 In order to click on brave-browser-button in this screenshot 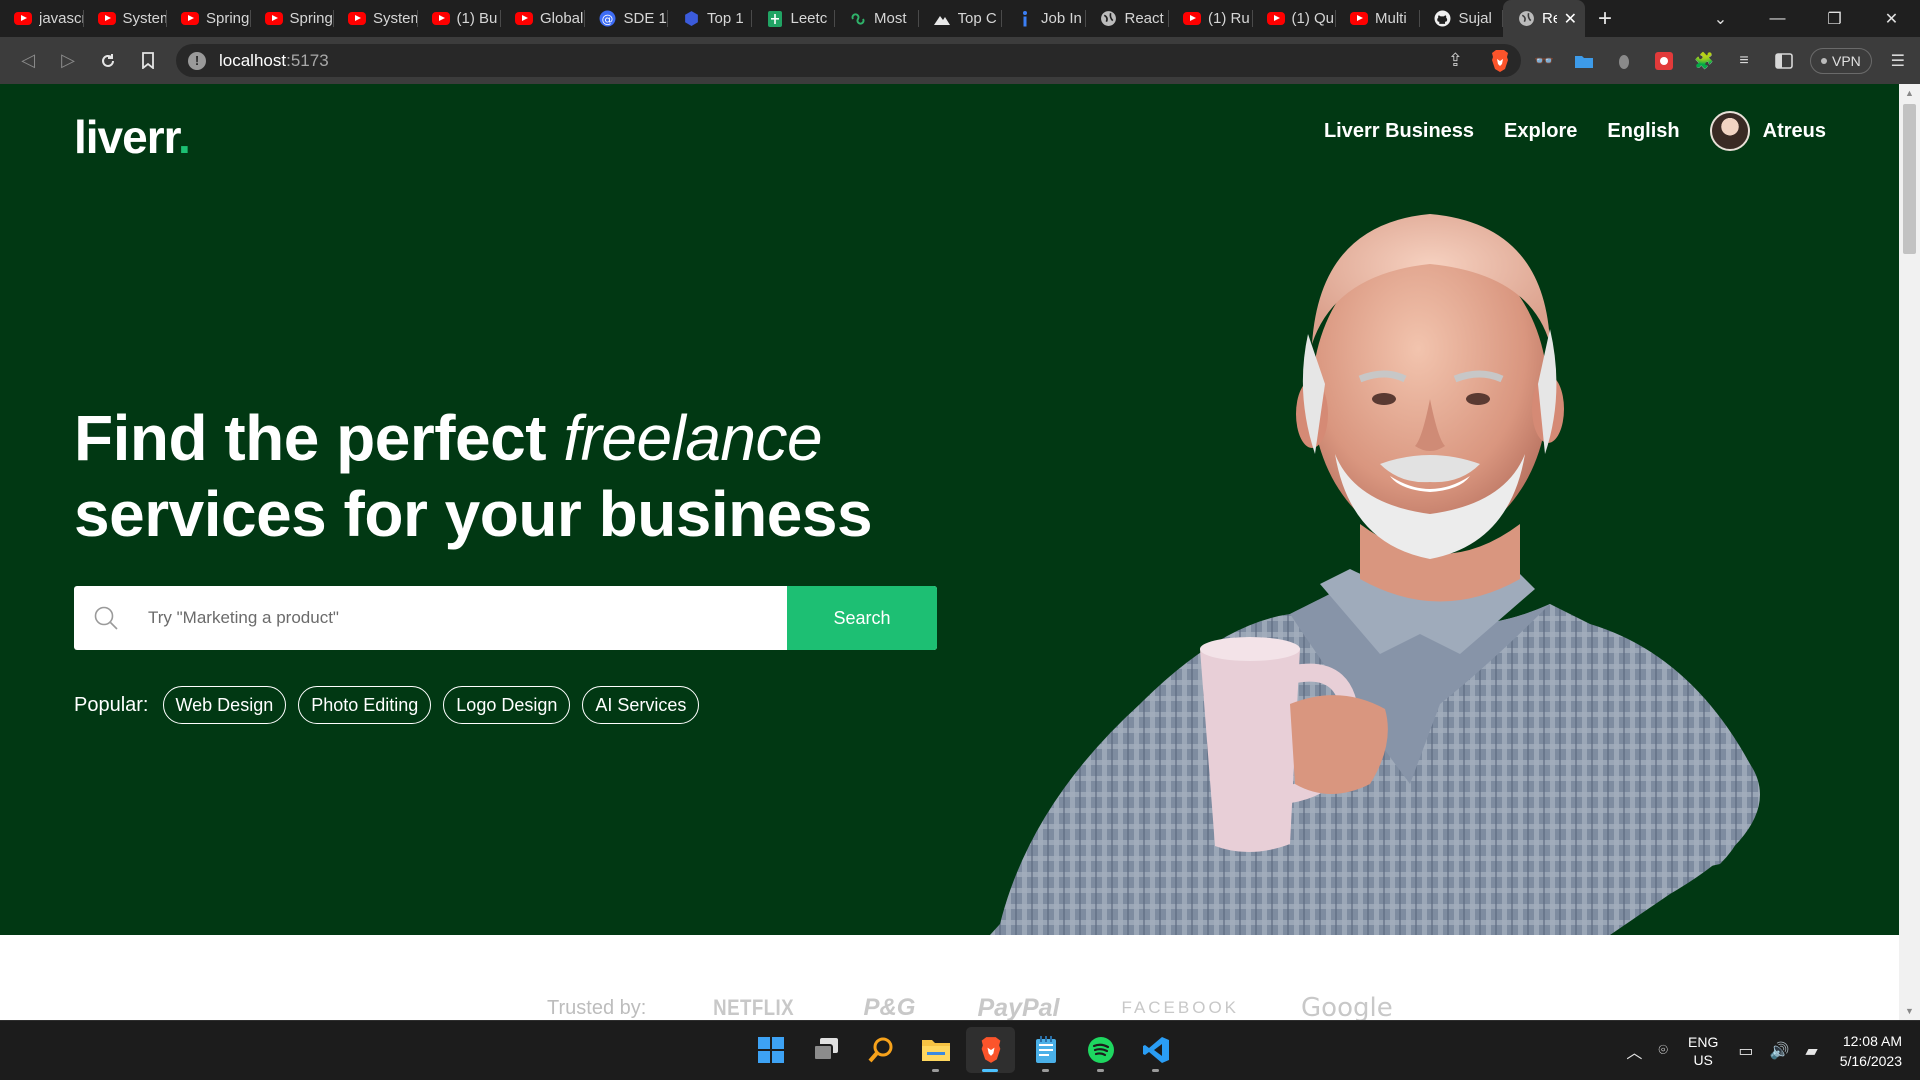, I will do `click(990, 1050)`.